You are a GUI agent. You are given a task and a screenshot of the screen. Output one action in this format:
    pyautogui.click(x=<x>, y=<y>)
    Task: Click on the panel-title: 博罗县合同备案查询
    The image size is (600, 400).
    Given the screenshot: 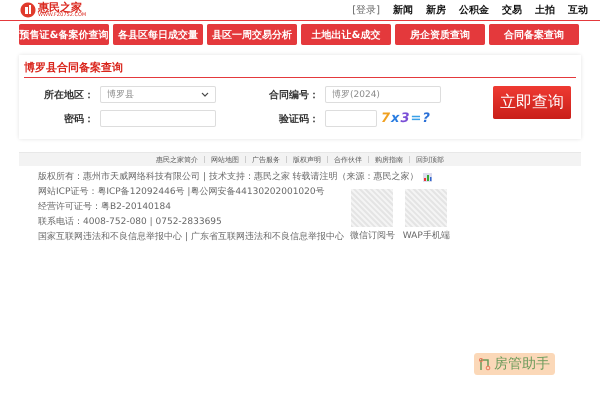 What is the action you would take?
    pyautogui.click(x=300, y=69)
    